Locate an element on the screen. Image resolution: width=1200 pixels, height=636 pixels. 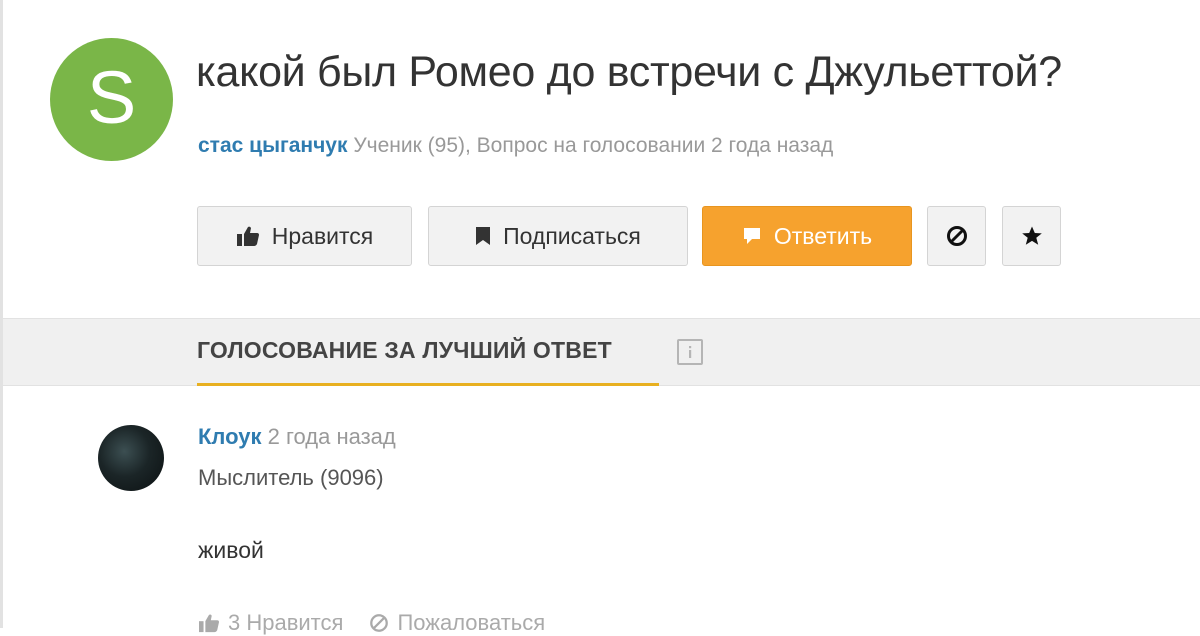
comment-icon is located at coordinates (752, 236).